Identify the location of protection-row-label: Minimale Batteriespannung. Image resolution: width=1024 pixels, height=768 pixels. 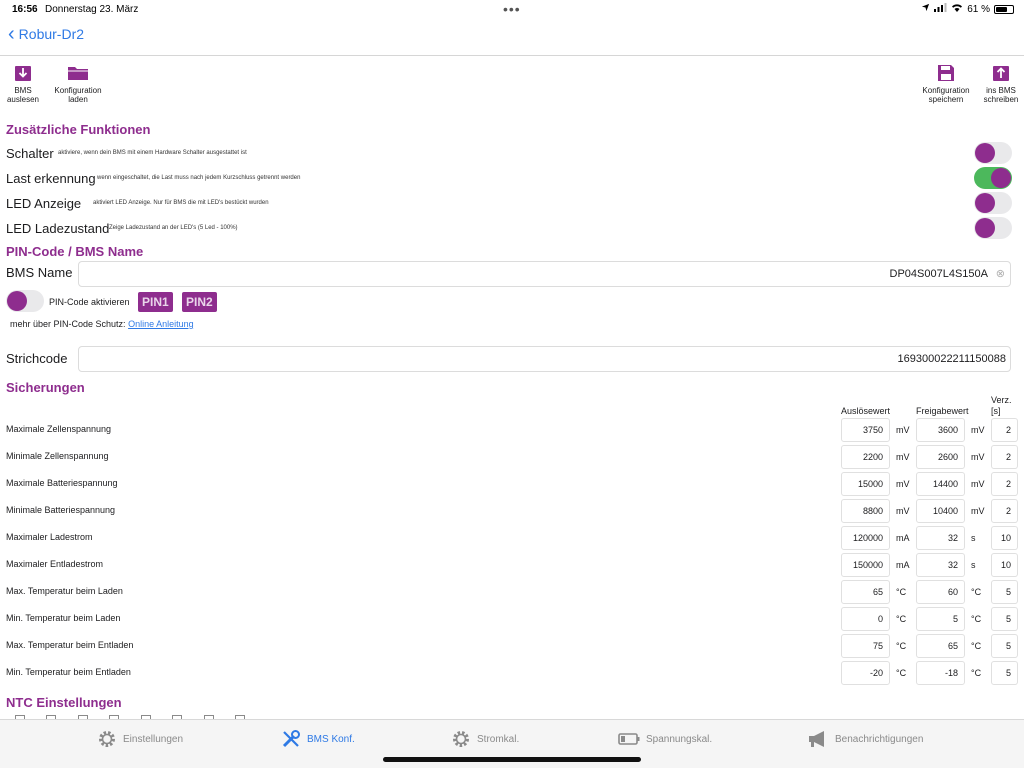
(61, 510).